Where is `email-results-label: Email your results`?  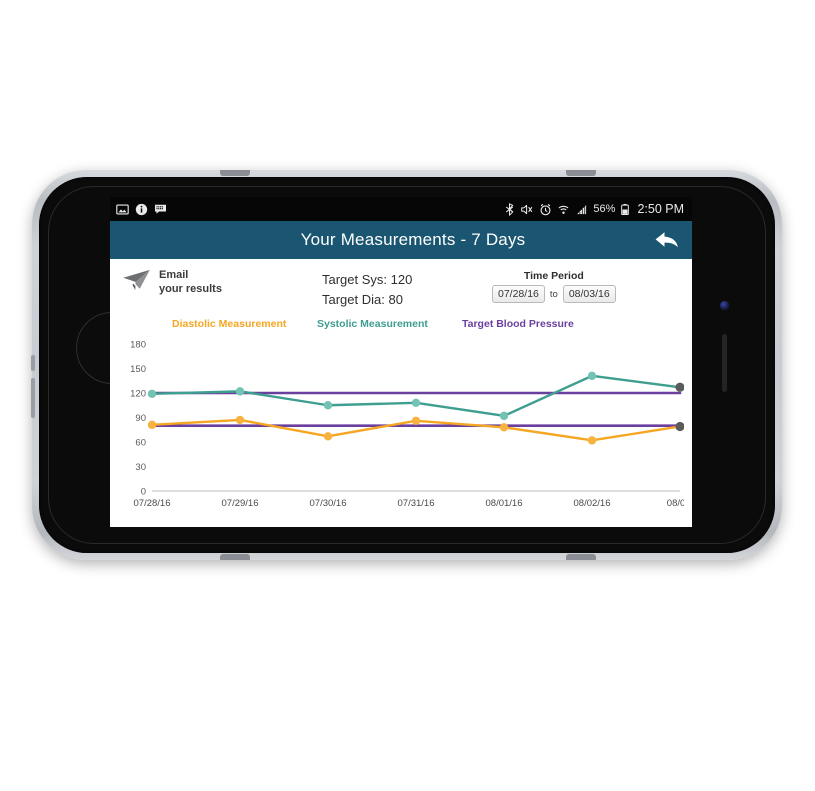
email-results-label: Email your results is located at coordinates (190, 283).